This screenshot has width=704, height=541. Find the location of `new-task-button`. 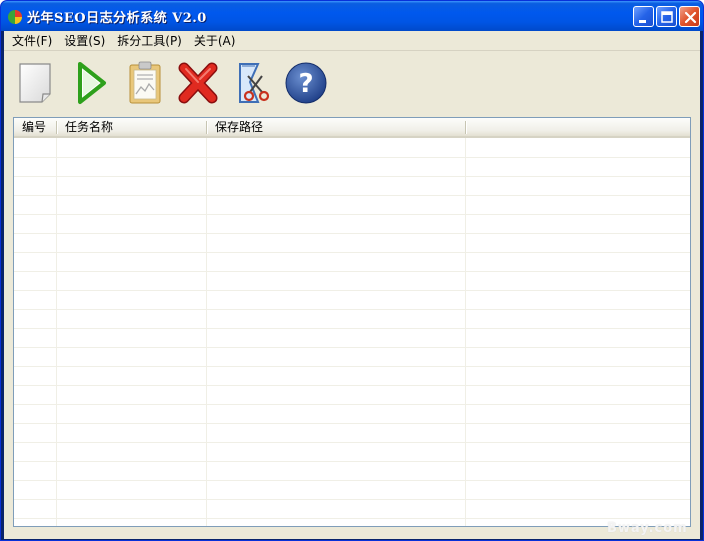

new-task-button is located at coordinates (36, 83).